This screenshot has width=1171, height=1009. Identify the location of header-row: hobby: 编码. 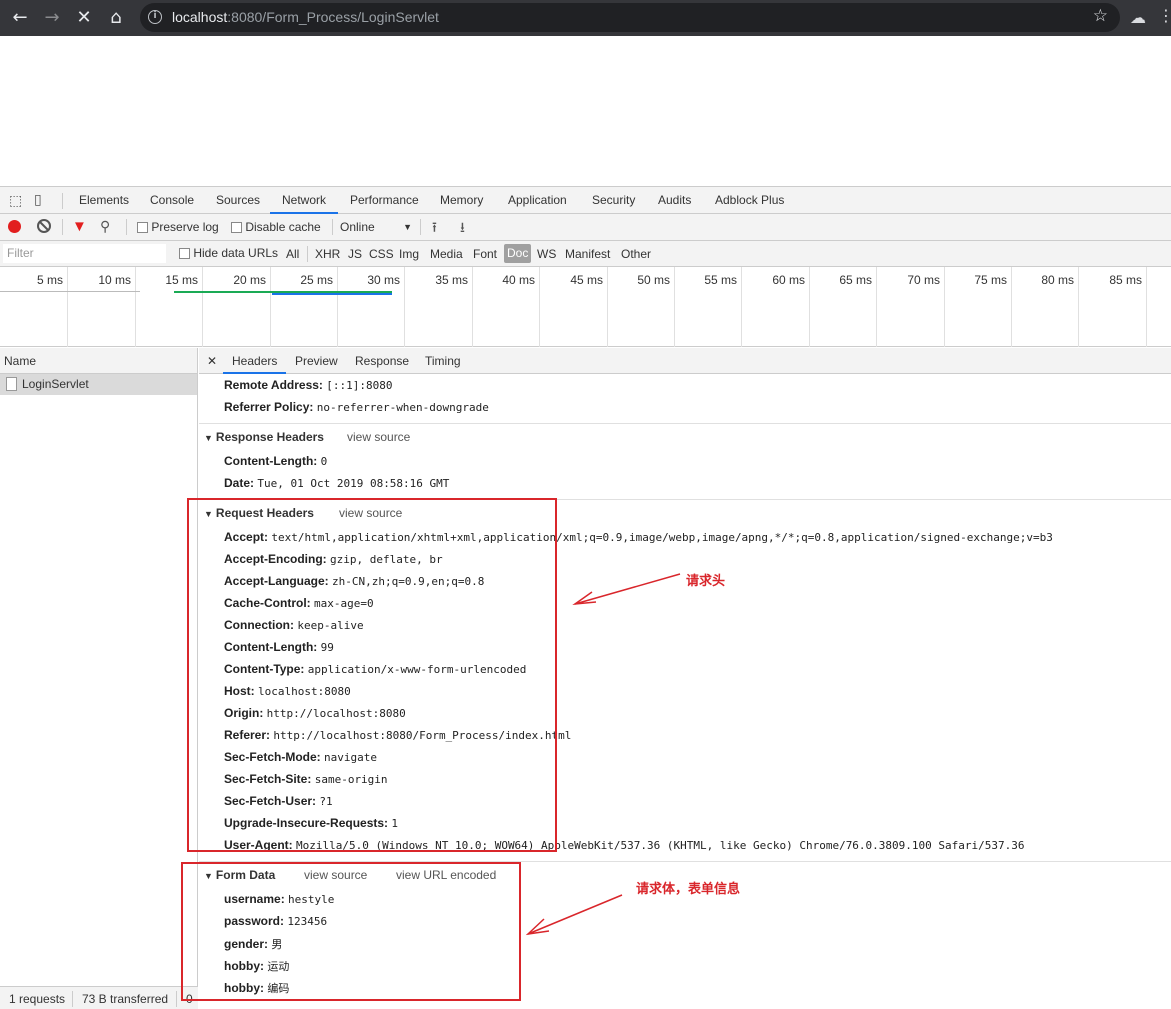
(256, 988).